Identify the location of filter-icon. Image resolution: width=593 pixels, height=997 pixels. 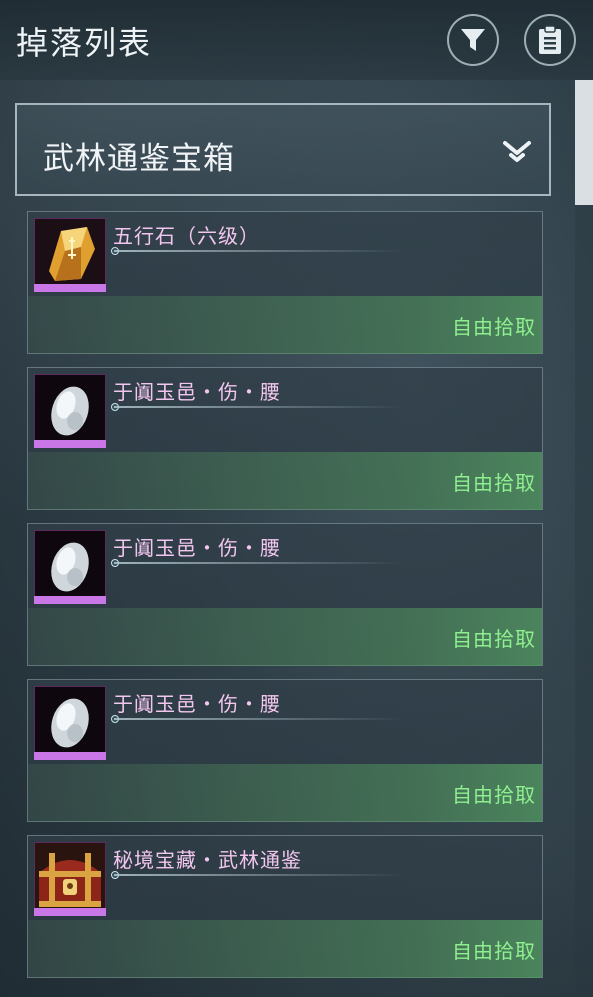
(473, 40).